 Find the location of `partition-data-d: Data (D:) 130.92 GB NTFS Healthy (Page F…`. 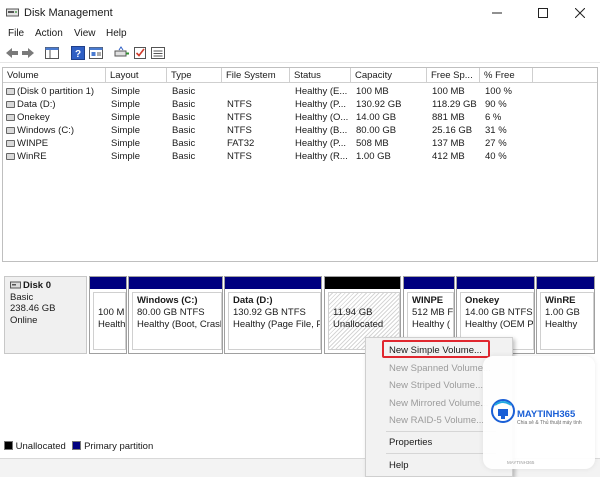

partition-data-d: Data (D:) 130.92 GB NTFS Healthy (Page F… is located at coordinates (273, 315).